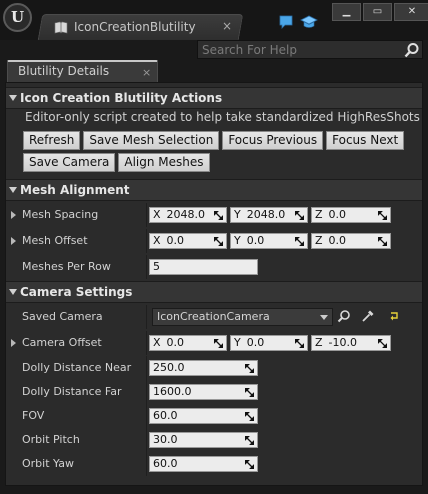 This screenshot has height=494, width=428. What do you see at coordinates (351, 343) in the screenshot?
I see `camera-offset-z-field: Z -10.0` at bounding box center [351, 343].